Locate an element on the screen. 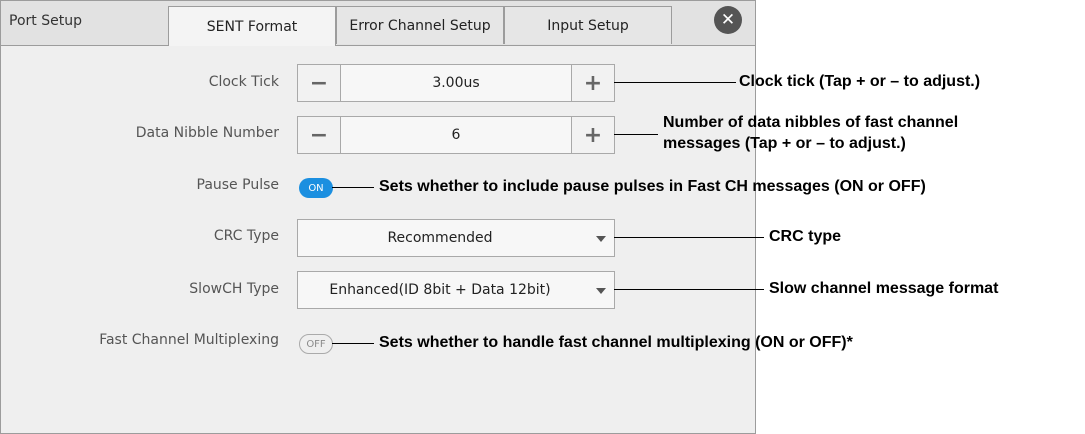 The height and width of the screenshot is (434, 1085). port-setup-label: Port Setup is located at coordinates (45, 21).